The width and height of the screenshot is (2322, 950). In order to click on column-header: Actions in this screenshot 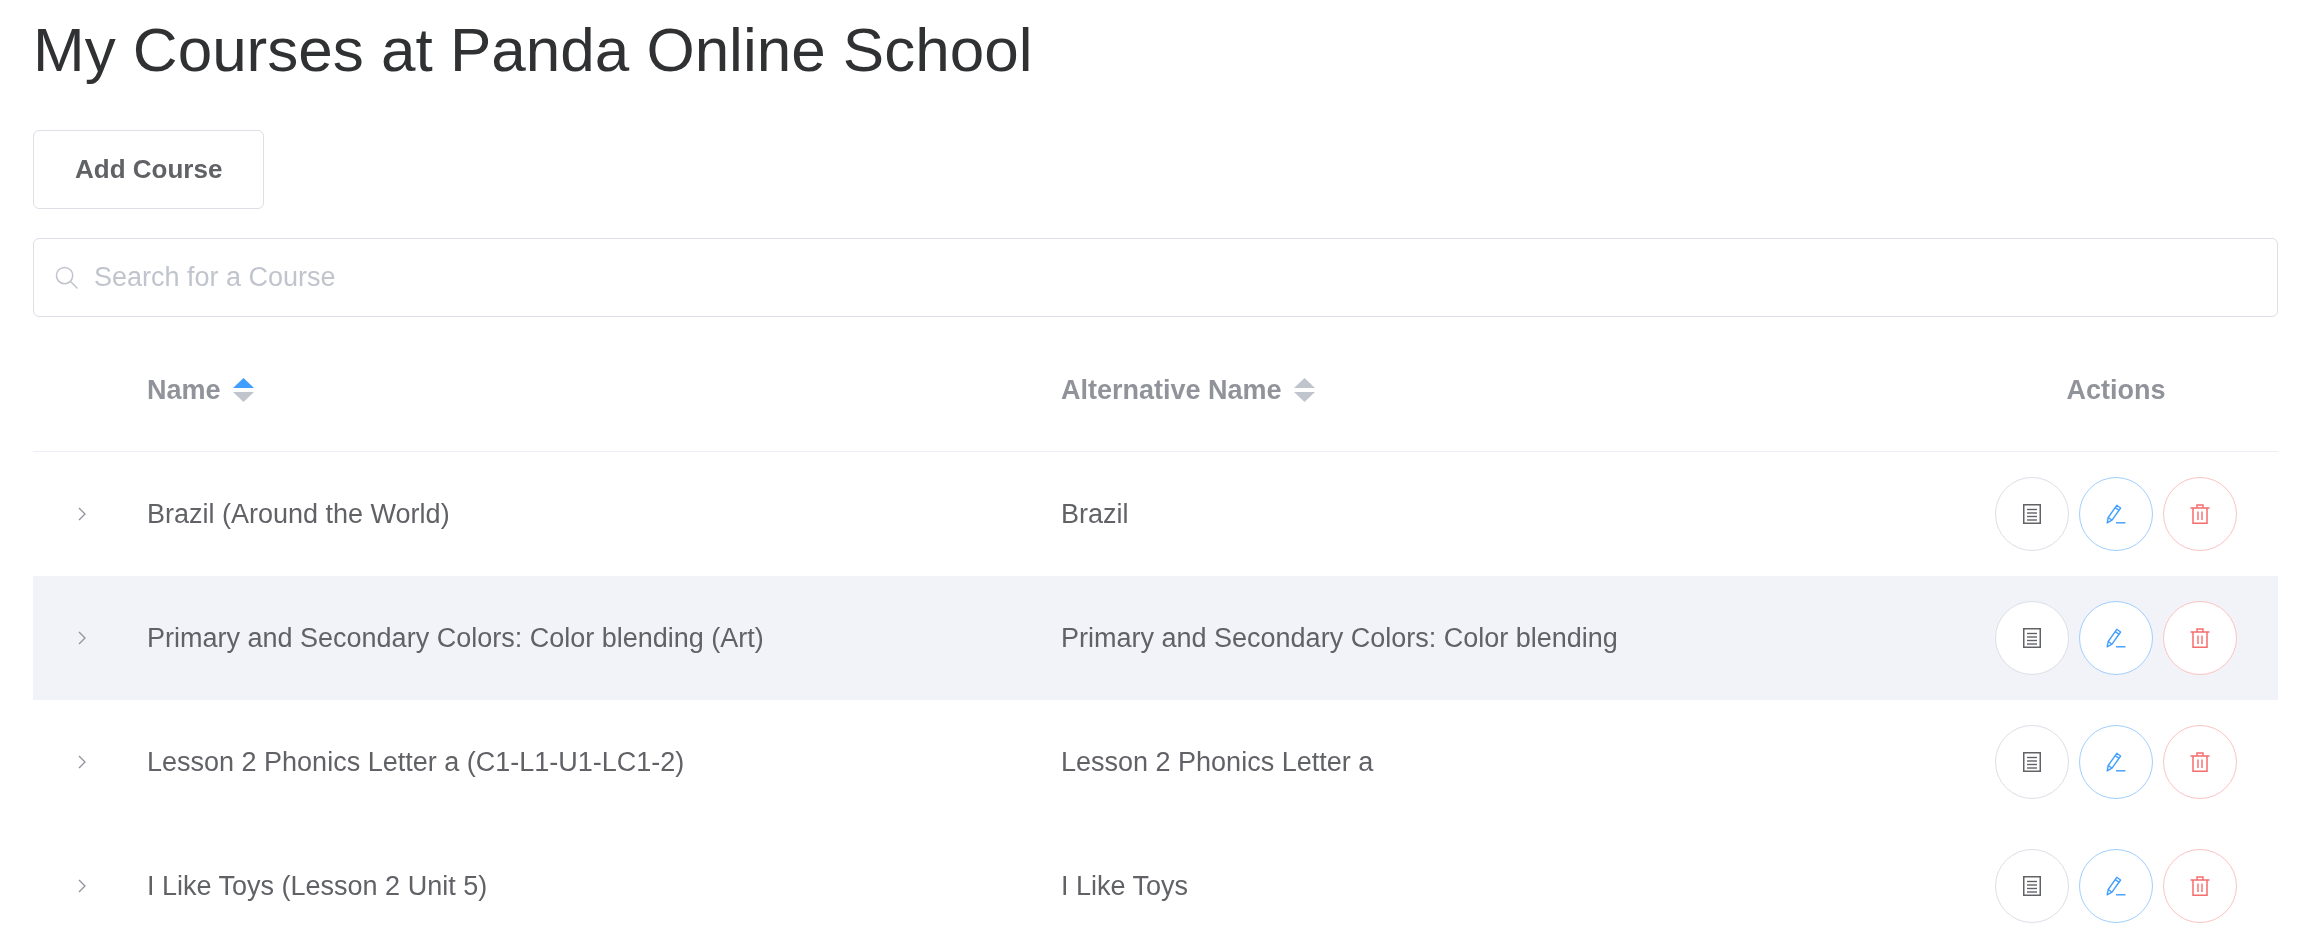, I will do `click(2116, 390)`.